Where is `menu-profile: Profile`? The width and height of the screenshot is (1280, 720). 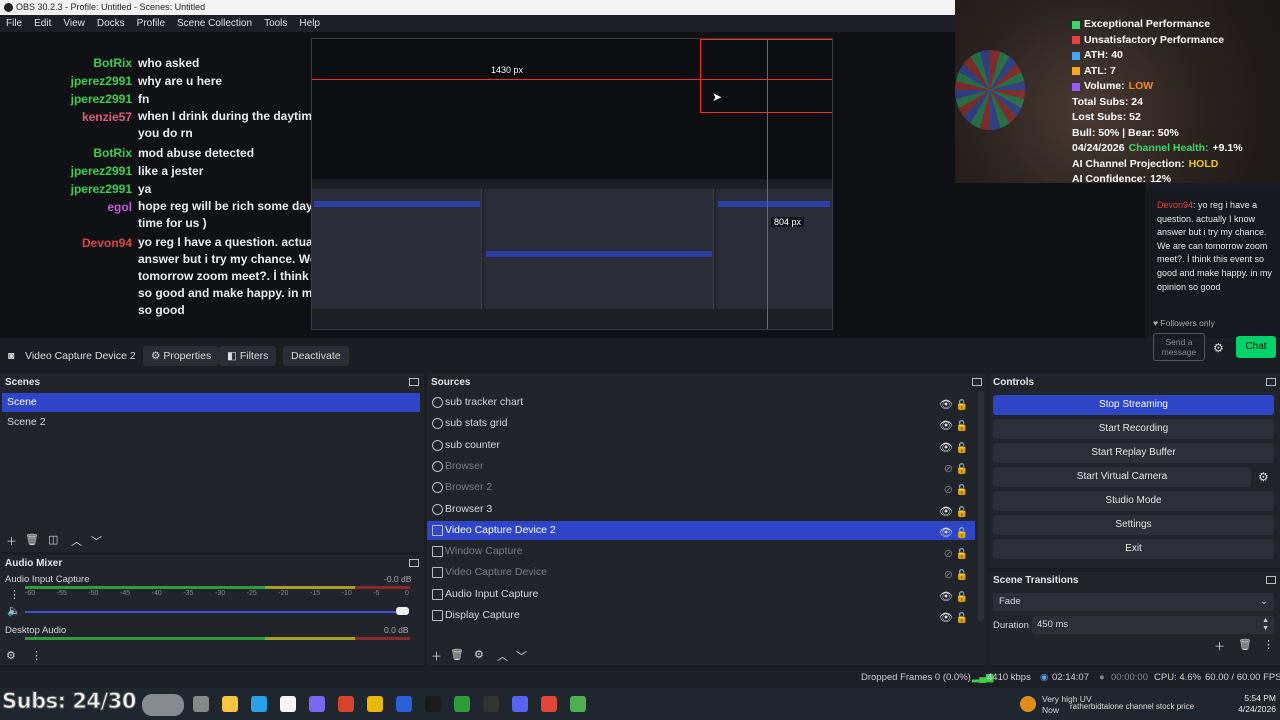 menu-profile: Profile is located at coordinates (151, 23).